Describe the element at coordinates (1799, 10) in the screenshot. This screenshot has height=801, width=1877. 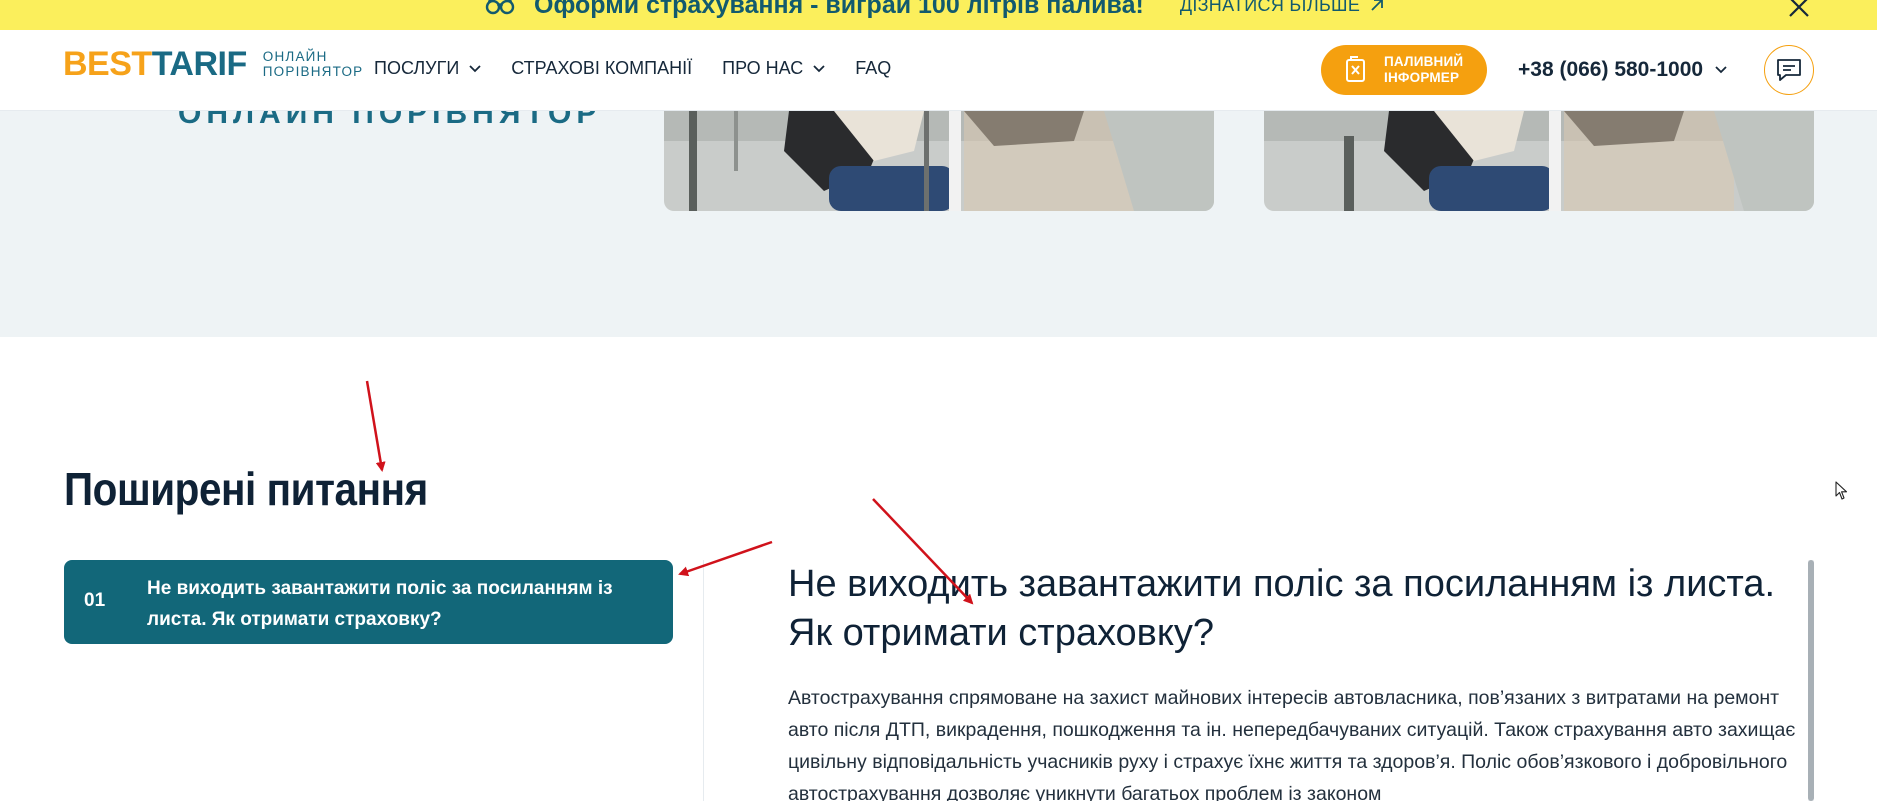
I see `close-icon` at that location.